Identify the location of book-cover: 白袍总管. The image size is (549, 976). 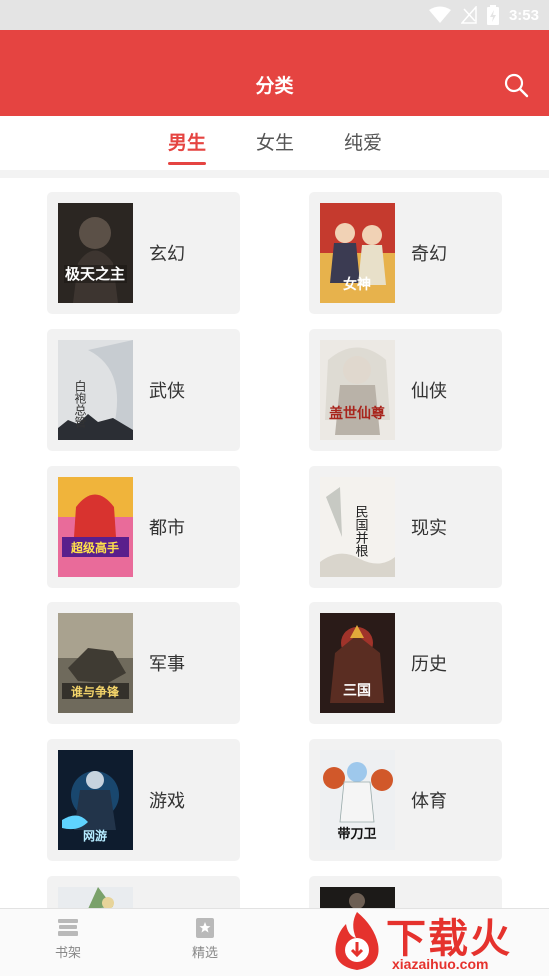
(95, 390).